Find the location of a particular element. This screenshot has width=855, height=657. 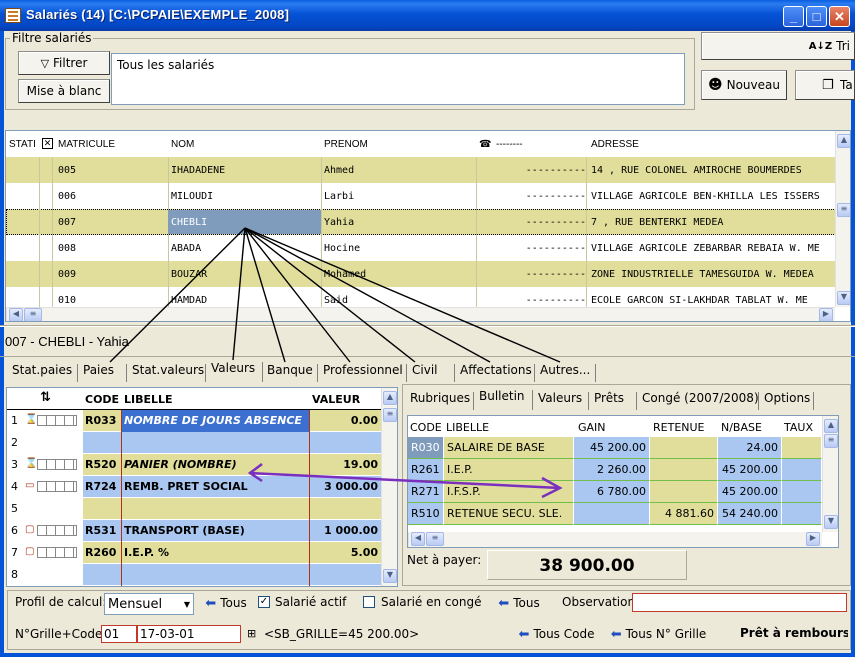

cell-adresse: VILLAGE AGRICOLE BEN-KHILLA LES ISSERS is located at coordinates (705, 196).